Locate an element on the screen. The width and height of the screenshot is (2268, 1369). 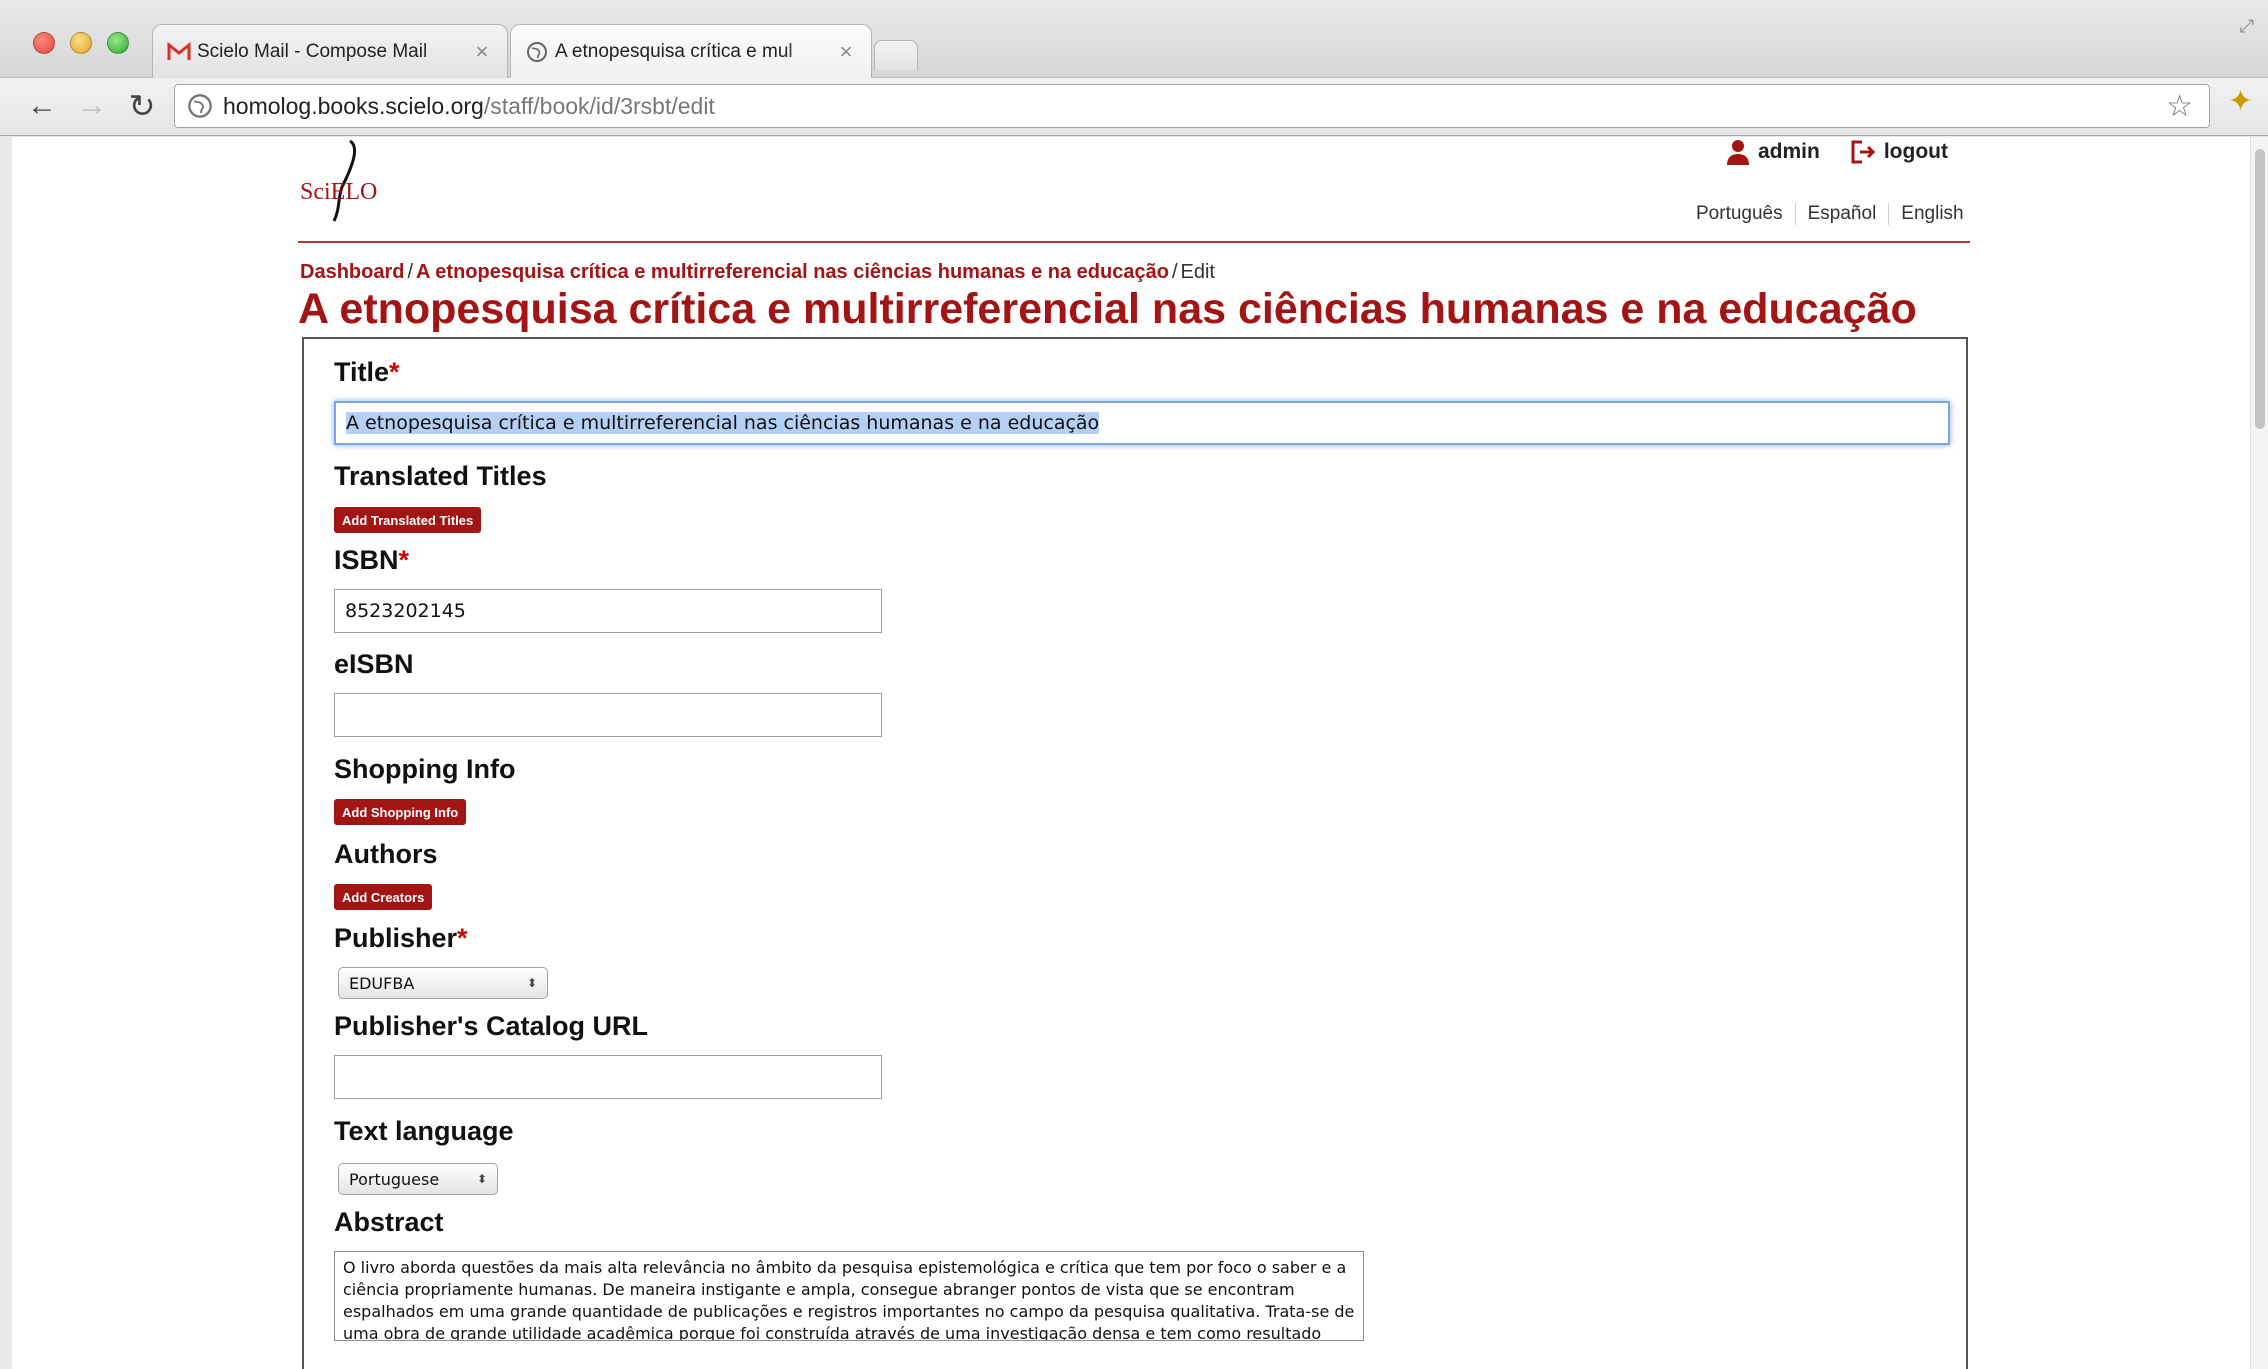
text-language-selected-value: Portuguese is located at coordinates (394, 1179).